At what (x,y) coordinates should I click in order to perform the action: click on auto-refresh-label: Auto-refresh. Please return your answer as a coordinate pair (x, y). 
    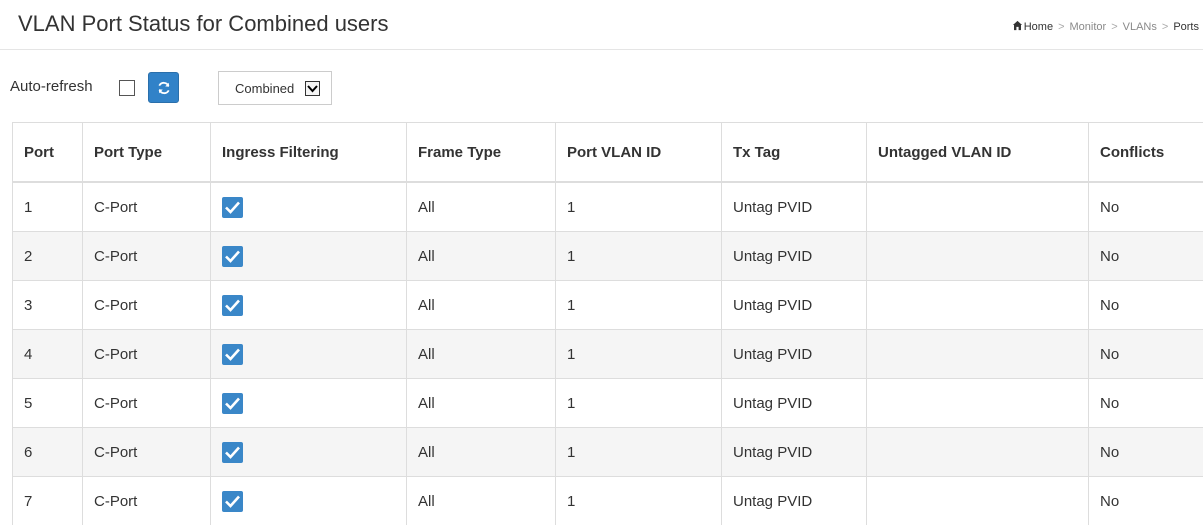
    Looking at the image, I should click on (51, 86).